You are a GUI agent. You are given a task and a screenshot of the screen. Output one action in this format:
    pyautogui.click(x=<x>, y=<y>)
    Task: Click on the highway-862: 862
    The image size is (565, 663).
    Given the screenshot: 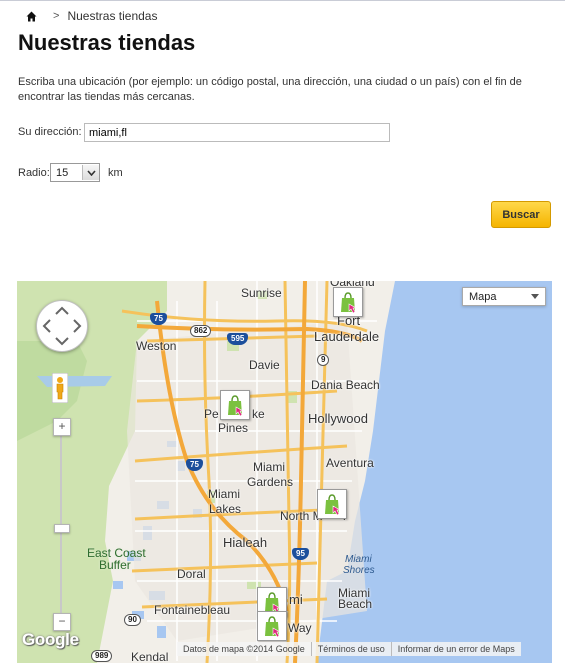 What is the action you would take?
    pyautogui.click(x=201, y=331)
    